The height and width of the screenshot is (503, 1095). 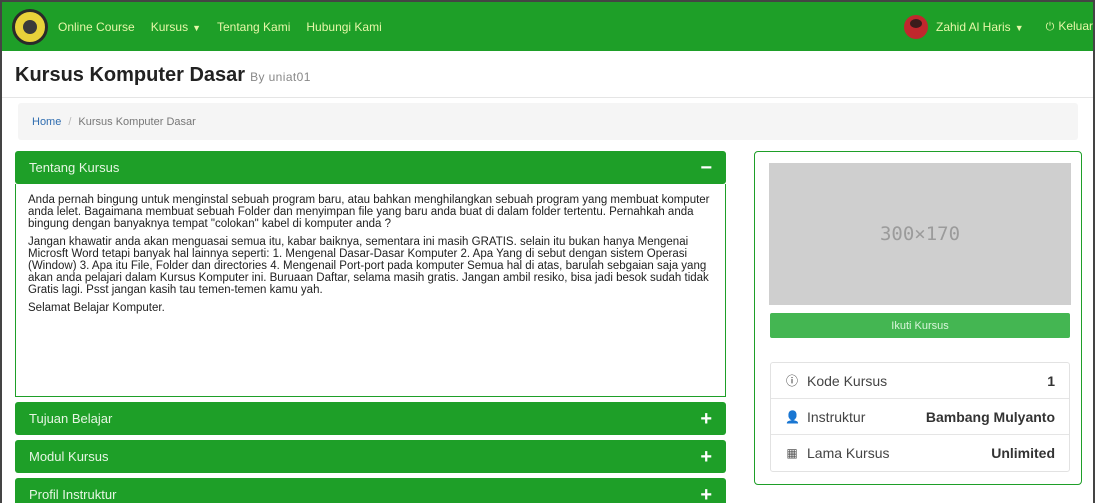 I want to click on panel-title: Modul Kursus, so click(x=69, y=456).